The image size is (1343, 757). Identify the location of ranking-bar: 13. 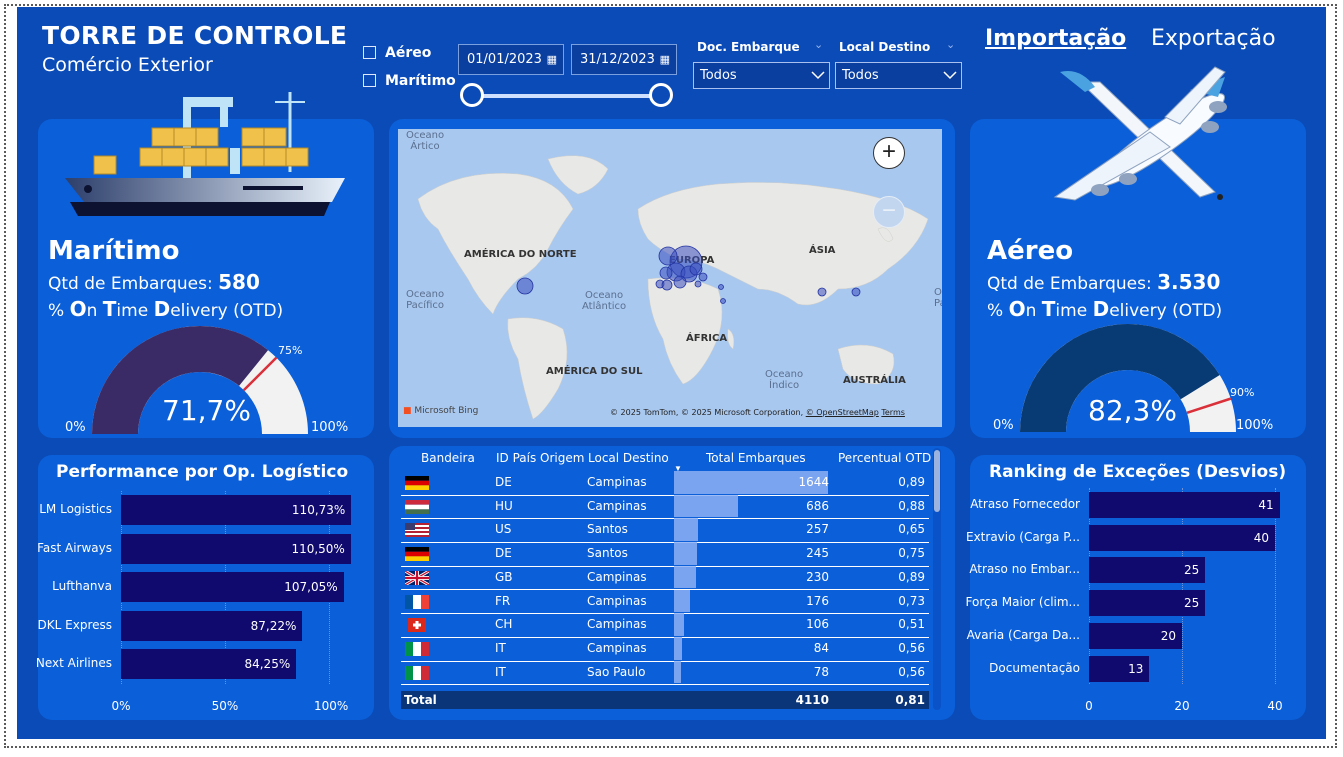
(1119, 668).